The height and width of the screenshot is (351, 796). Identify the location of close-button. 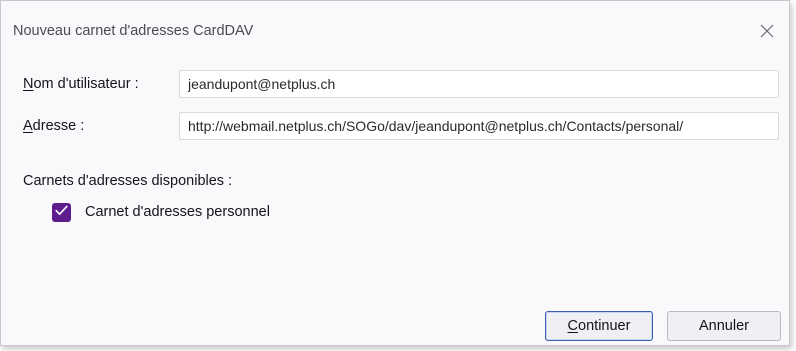
(767, 31).